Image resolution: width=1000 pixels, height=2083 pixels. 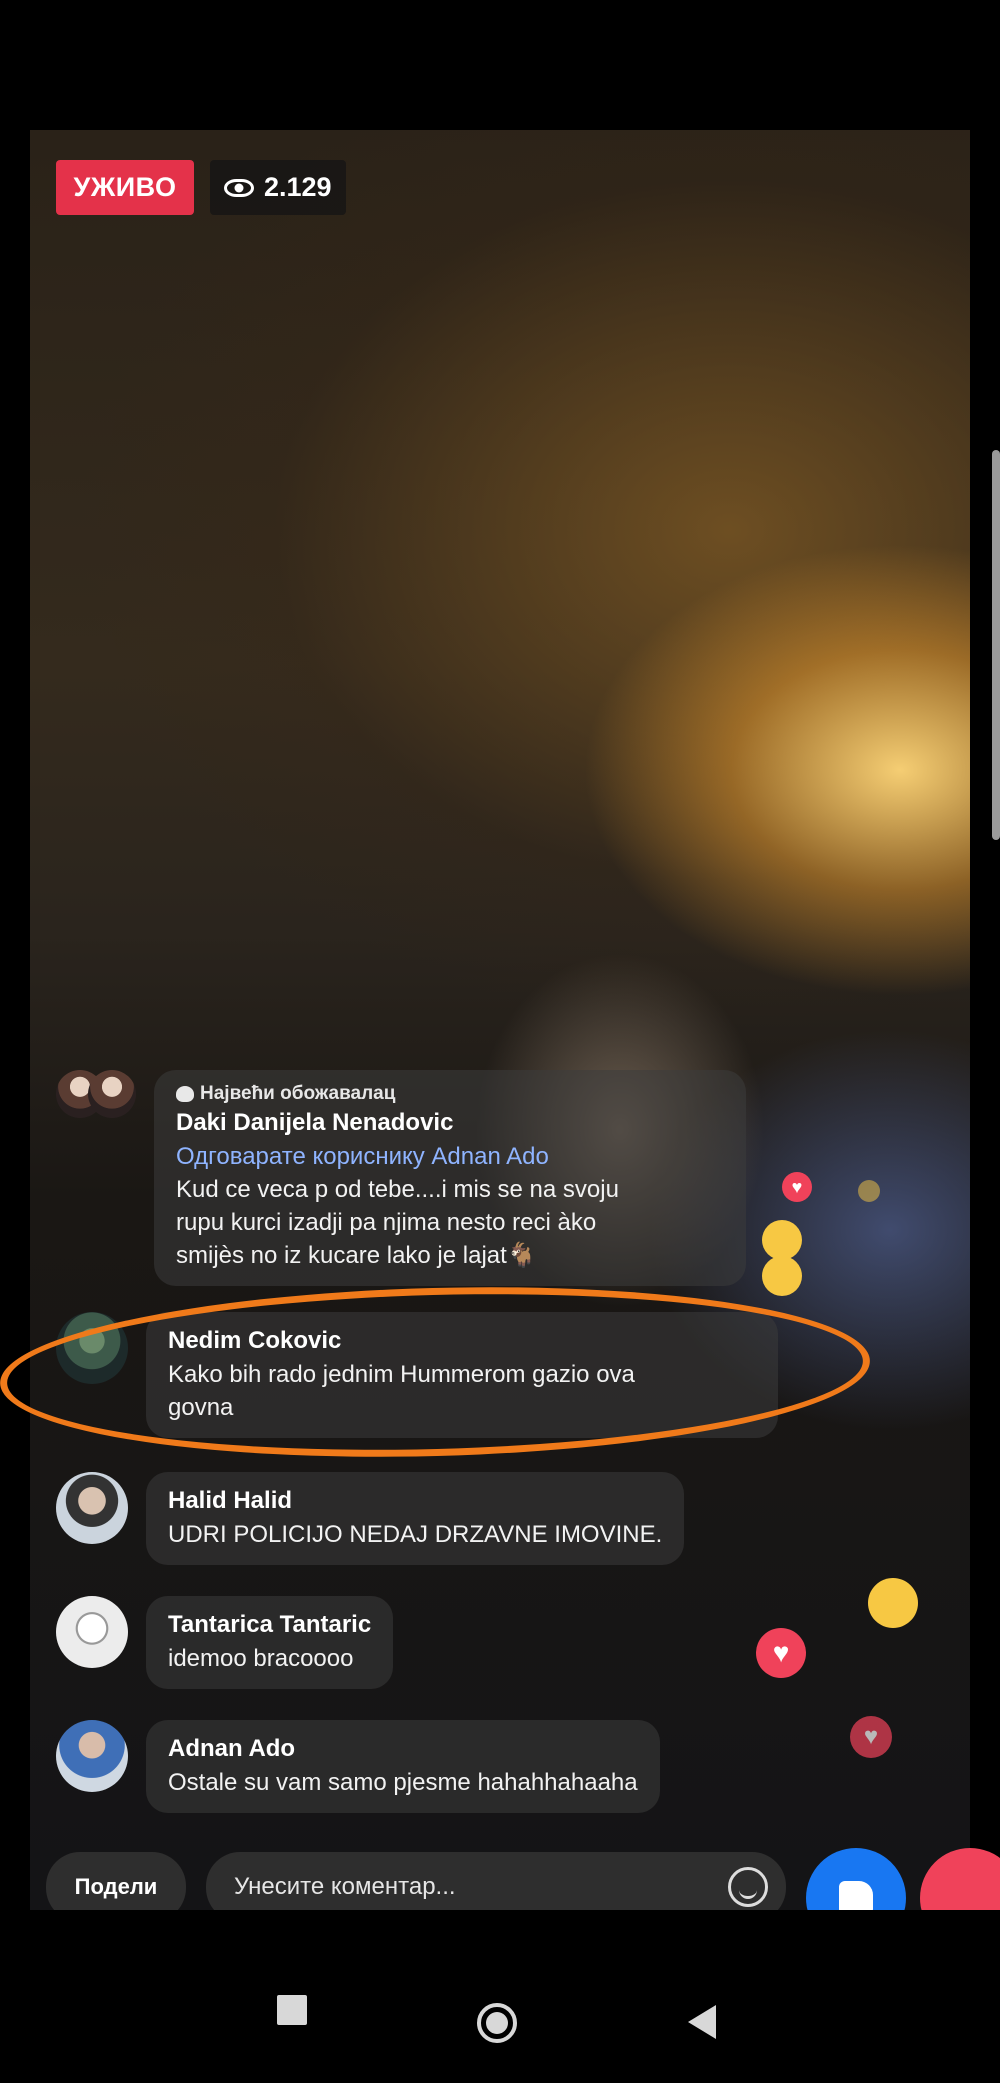 I want to click on viewer-count-value: 2.129, so click(x=298, y=187).